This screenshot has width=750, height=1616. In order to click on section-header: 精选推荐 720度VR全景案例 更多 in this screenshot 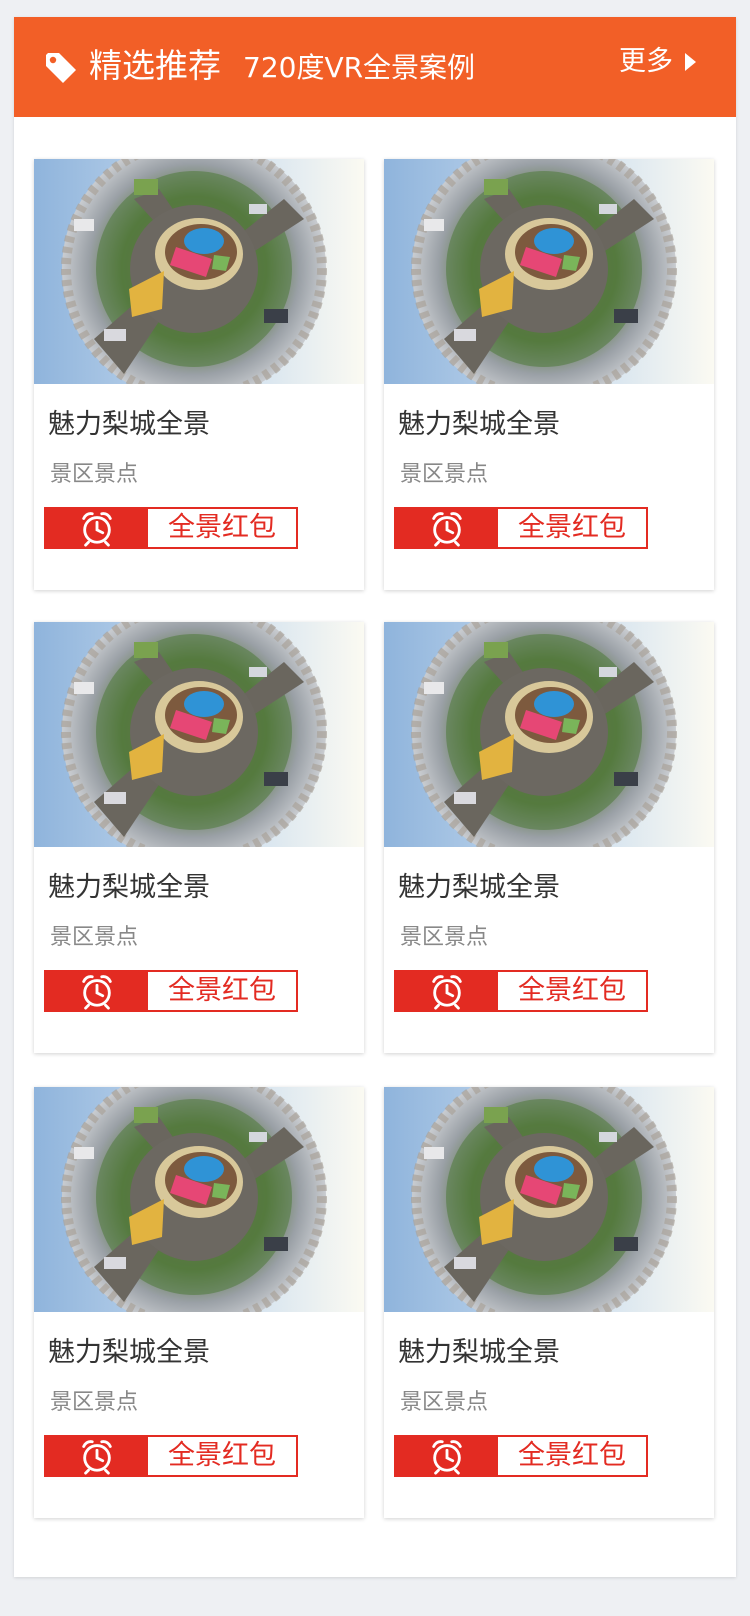, I will do `click(375, 67)`.